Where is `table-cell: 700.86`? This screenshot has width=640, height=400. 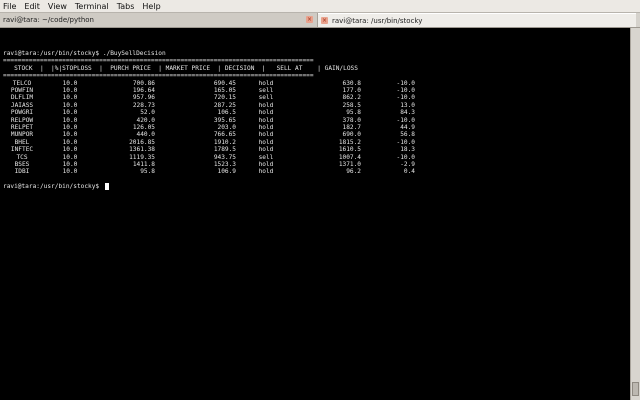 table-cell: 700.86 is located at coordinates (143, 83).